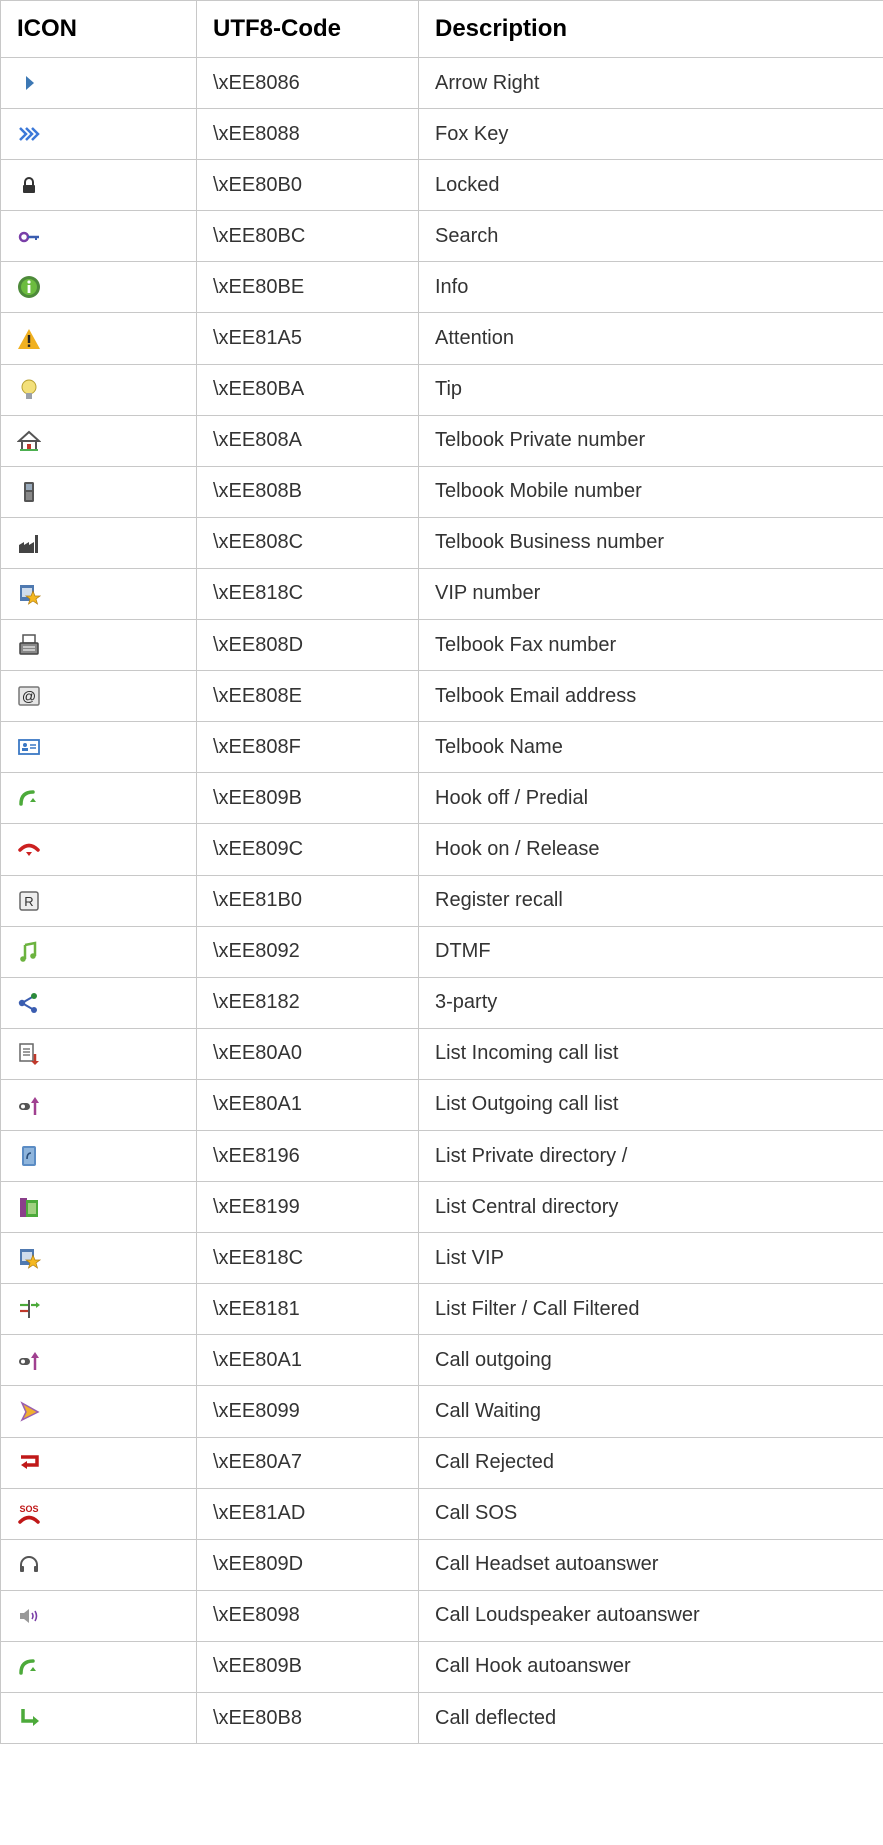  What do you see at coordinates (98, 29) in the screenshot?
I see `header-icon: ICON` at bounding box center [98, 29].